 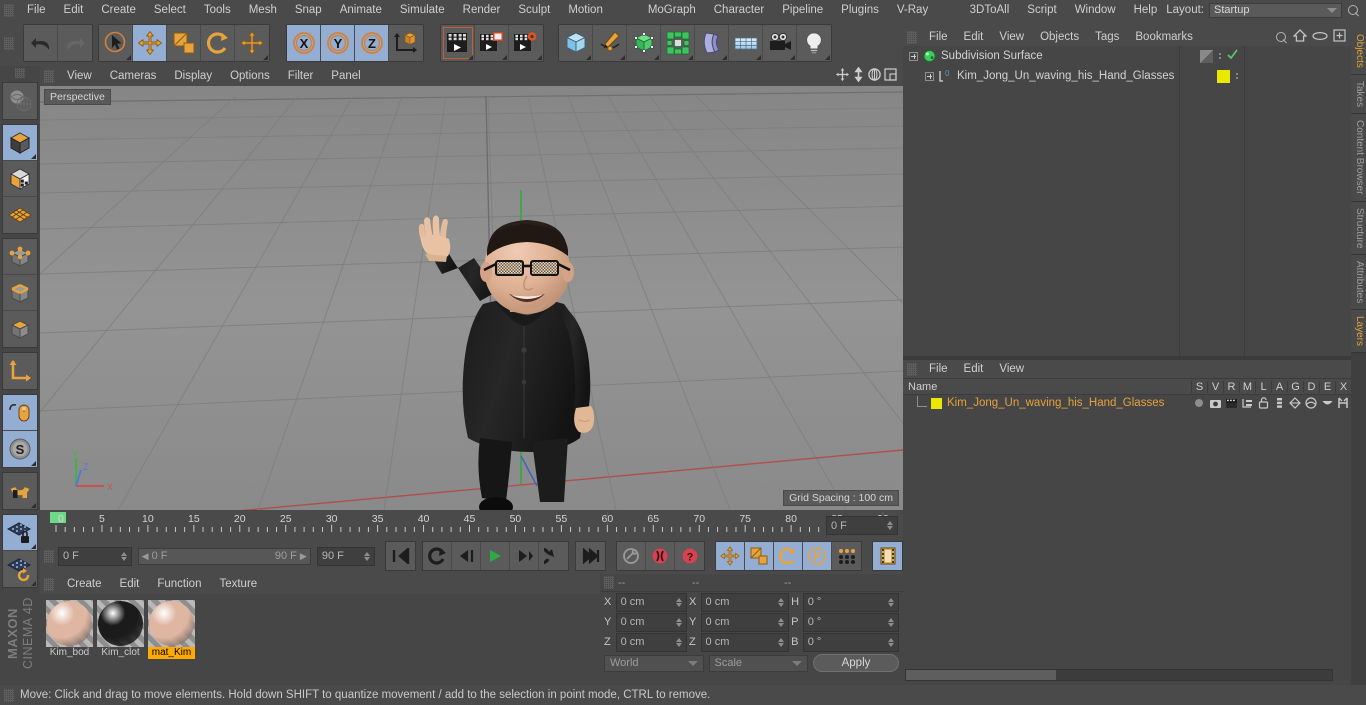 I want to click on menu-item-file: File, so click(x=938, y=369).